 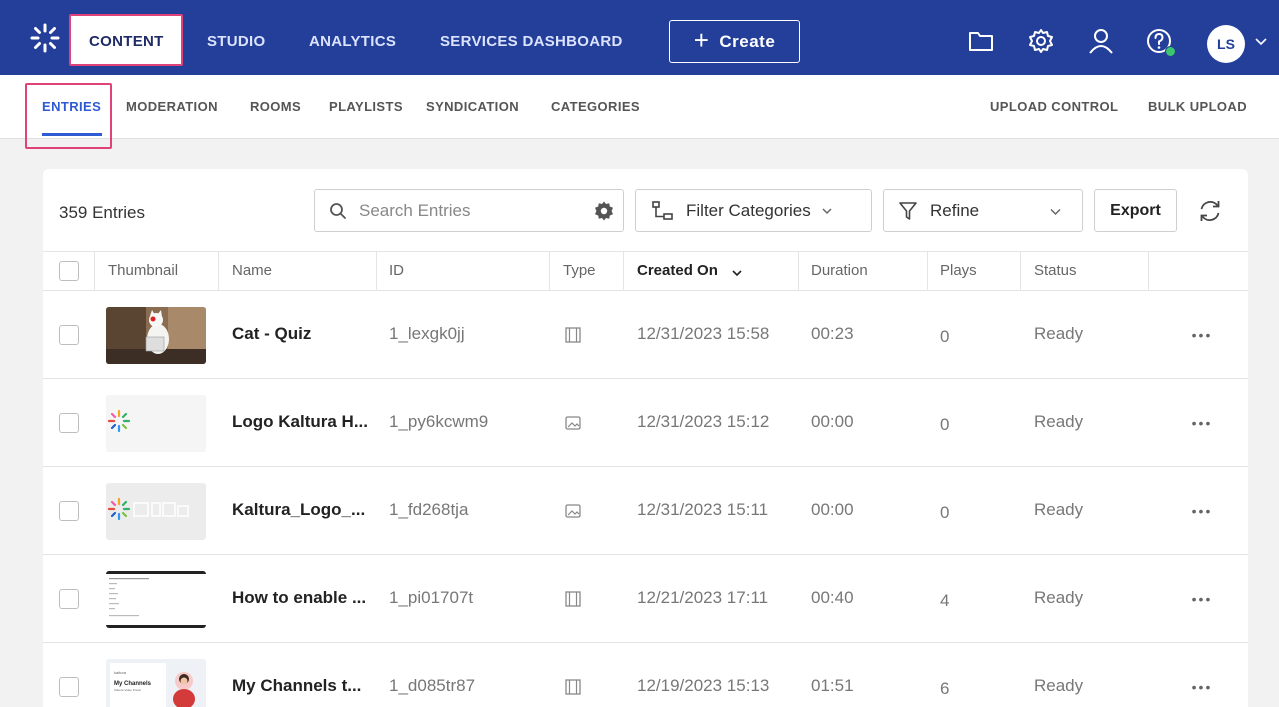 I want to click on search-input, so click(x=464, y=210).